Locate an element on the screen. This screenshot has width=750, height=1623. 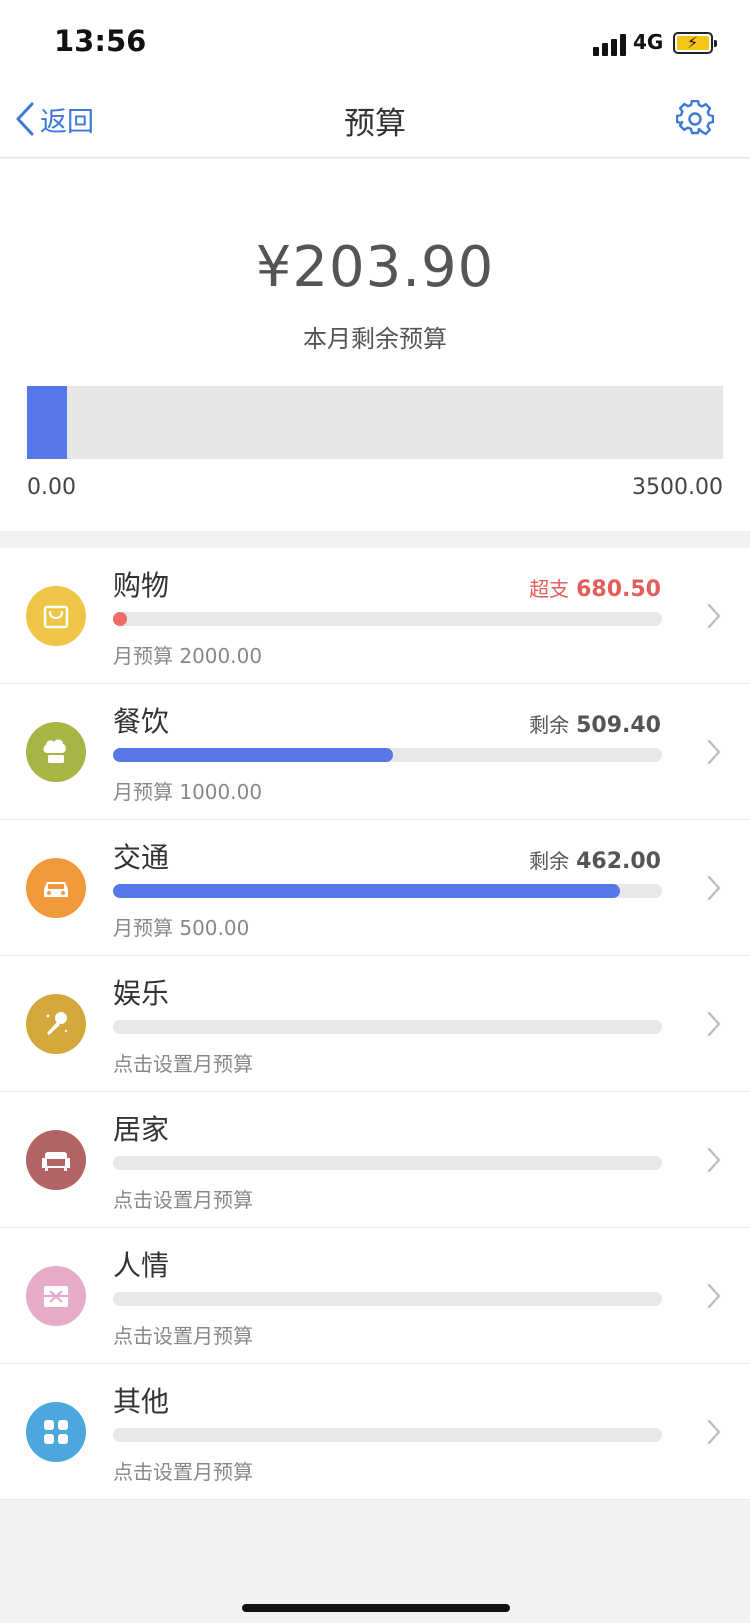
home-indicator is located at coordinates (376, 1608).